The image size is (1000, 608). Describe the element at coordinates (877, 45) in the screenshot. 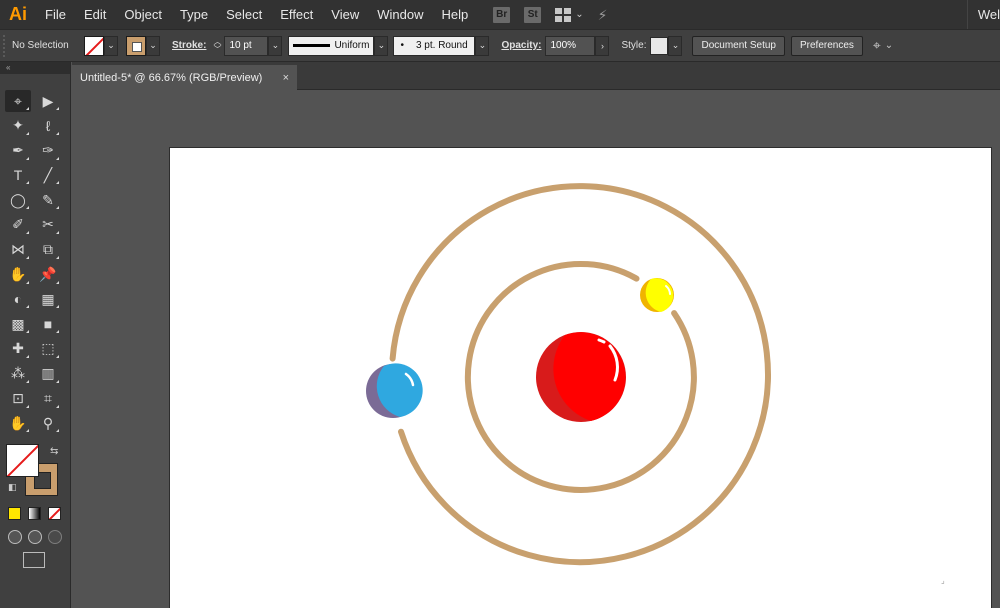

I see `align-options-icon: ⌖` at that location.